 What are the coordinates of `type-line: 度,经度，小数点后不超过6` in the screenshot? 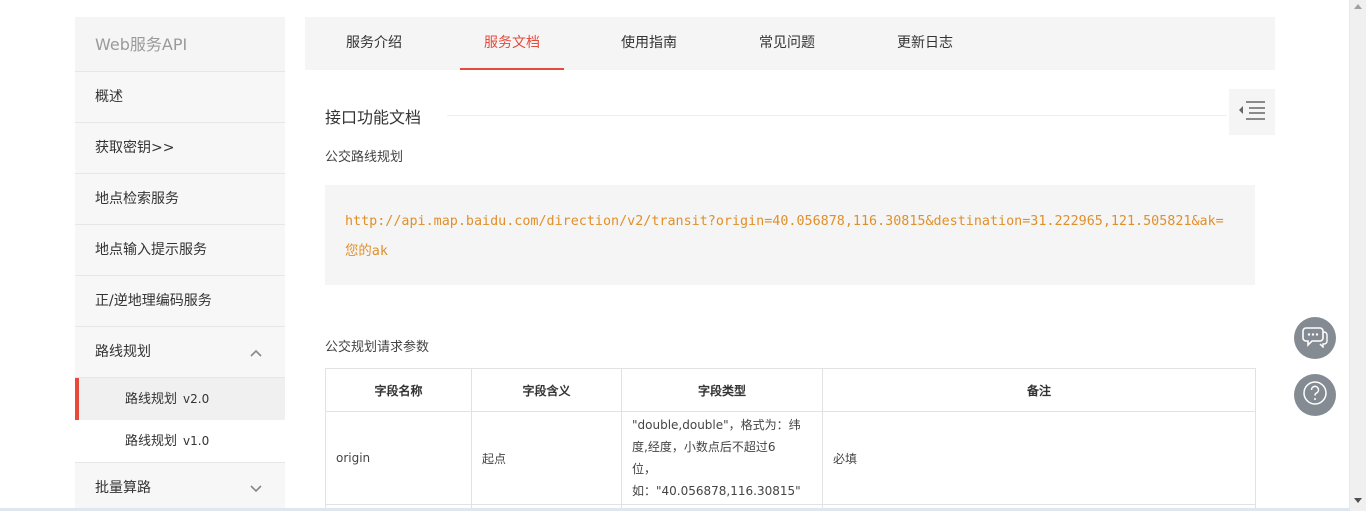 It's located at (704, 447).